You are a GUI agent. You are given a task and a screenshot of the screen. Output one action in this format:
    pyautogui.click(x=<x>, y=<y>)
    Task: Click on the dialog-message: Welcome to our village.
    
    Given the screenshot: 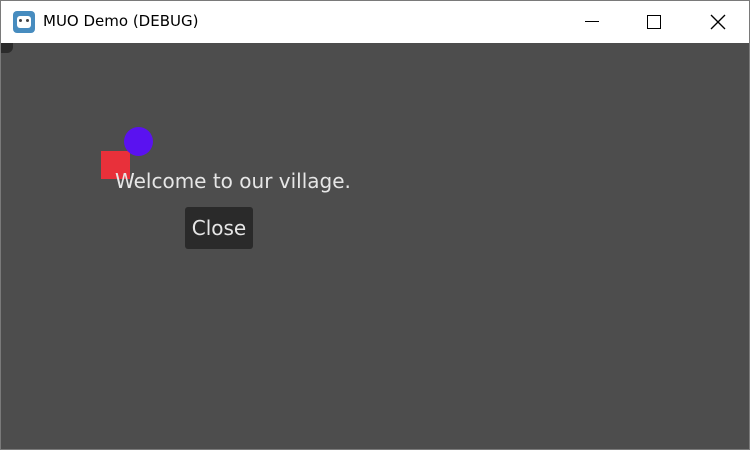 What is the action you would take?
    pyautogui.click(x=233, y=181)
    